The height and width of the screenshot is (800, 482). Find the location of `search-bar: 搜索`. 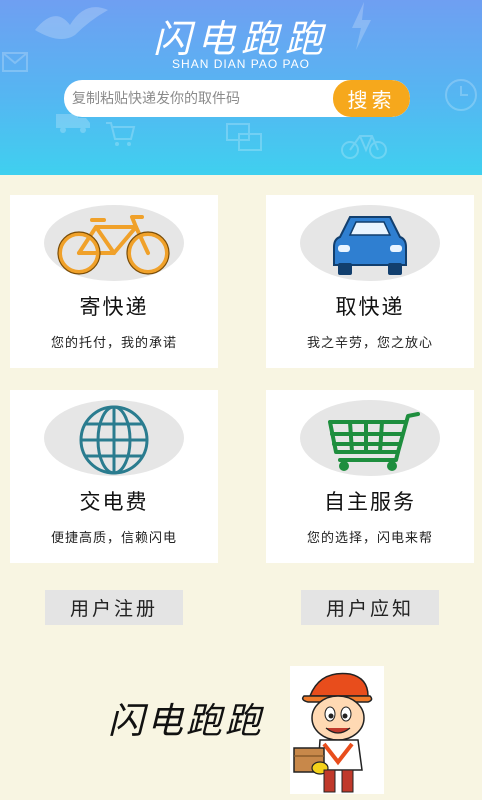

search-bar: 搜索 is located at coordinates (237, 98).